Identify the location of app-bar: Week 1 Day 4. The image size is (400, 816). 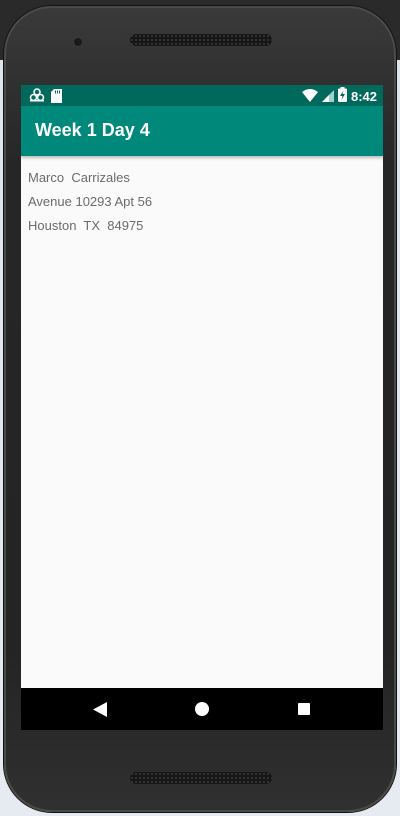
(202, 131).